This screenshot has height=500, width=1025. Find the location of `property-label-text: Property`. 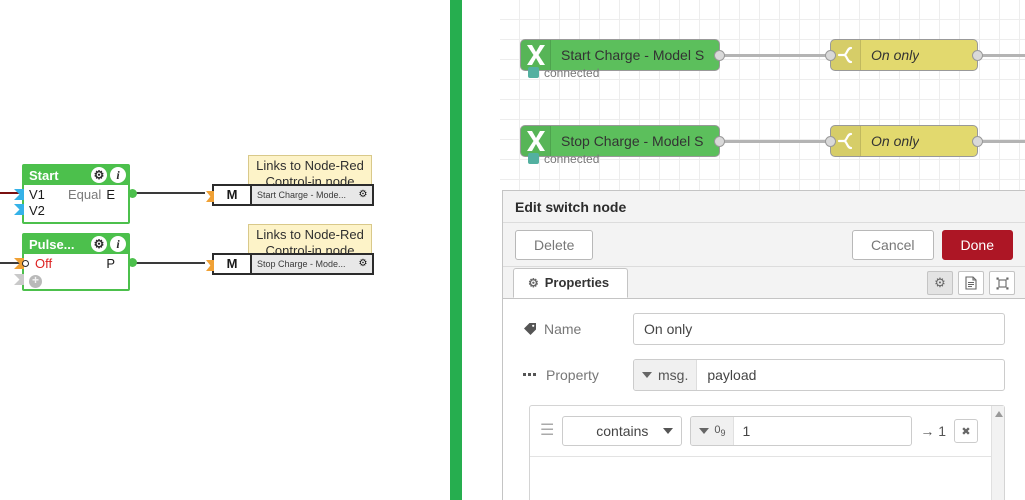

property-label-text: Property is located at coordinates (572, 375).